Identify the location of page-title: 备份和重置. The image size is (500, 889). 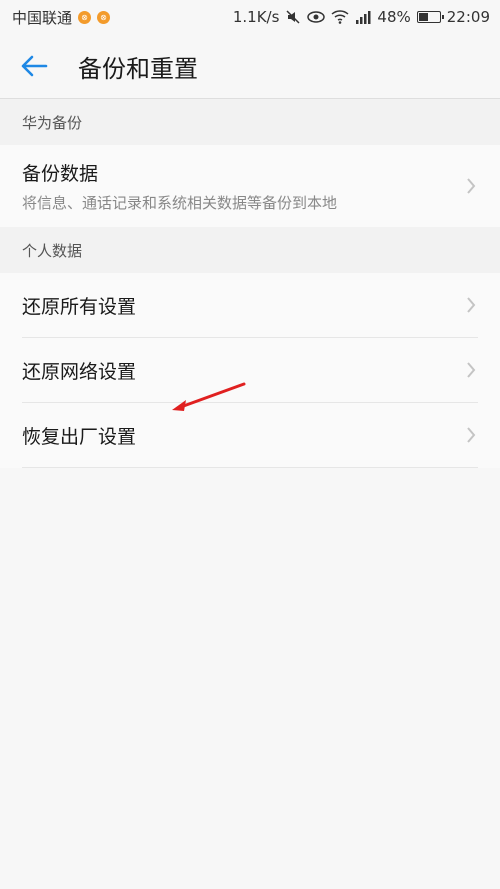
(138, 68).